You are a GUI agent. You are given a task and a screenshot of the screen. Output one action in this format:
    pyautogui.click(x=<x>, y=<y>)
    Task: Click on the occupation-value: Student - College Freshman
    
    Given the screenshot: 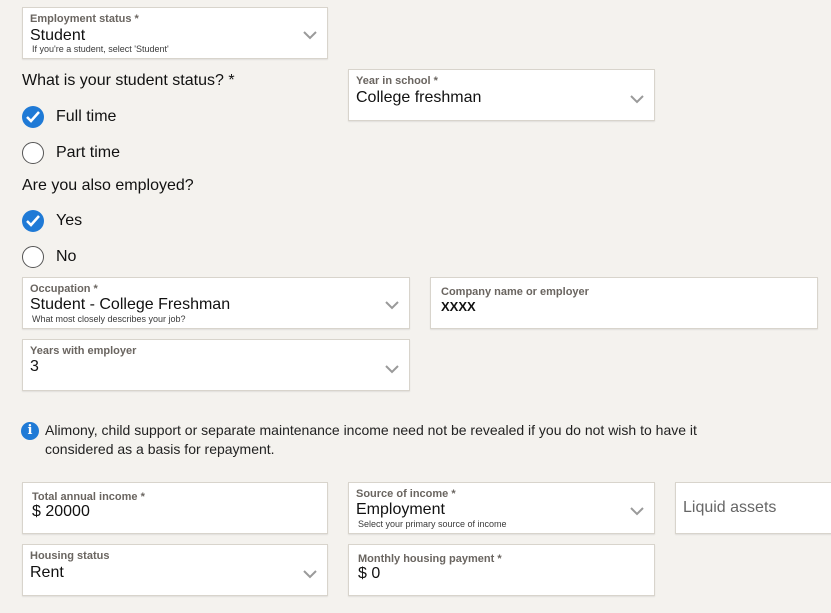 What is the action you would take?
    pyautogui.click(x=130, y=304)
    